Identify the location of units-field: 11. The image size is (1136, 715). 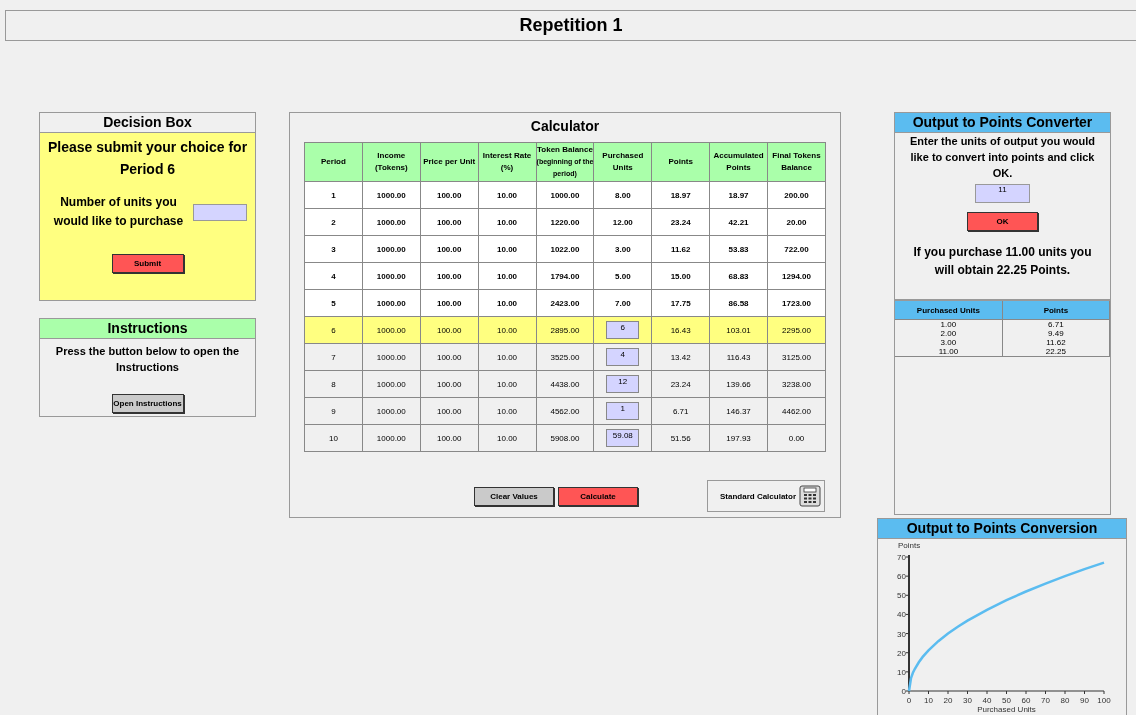
(1002, 193).